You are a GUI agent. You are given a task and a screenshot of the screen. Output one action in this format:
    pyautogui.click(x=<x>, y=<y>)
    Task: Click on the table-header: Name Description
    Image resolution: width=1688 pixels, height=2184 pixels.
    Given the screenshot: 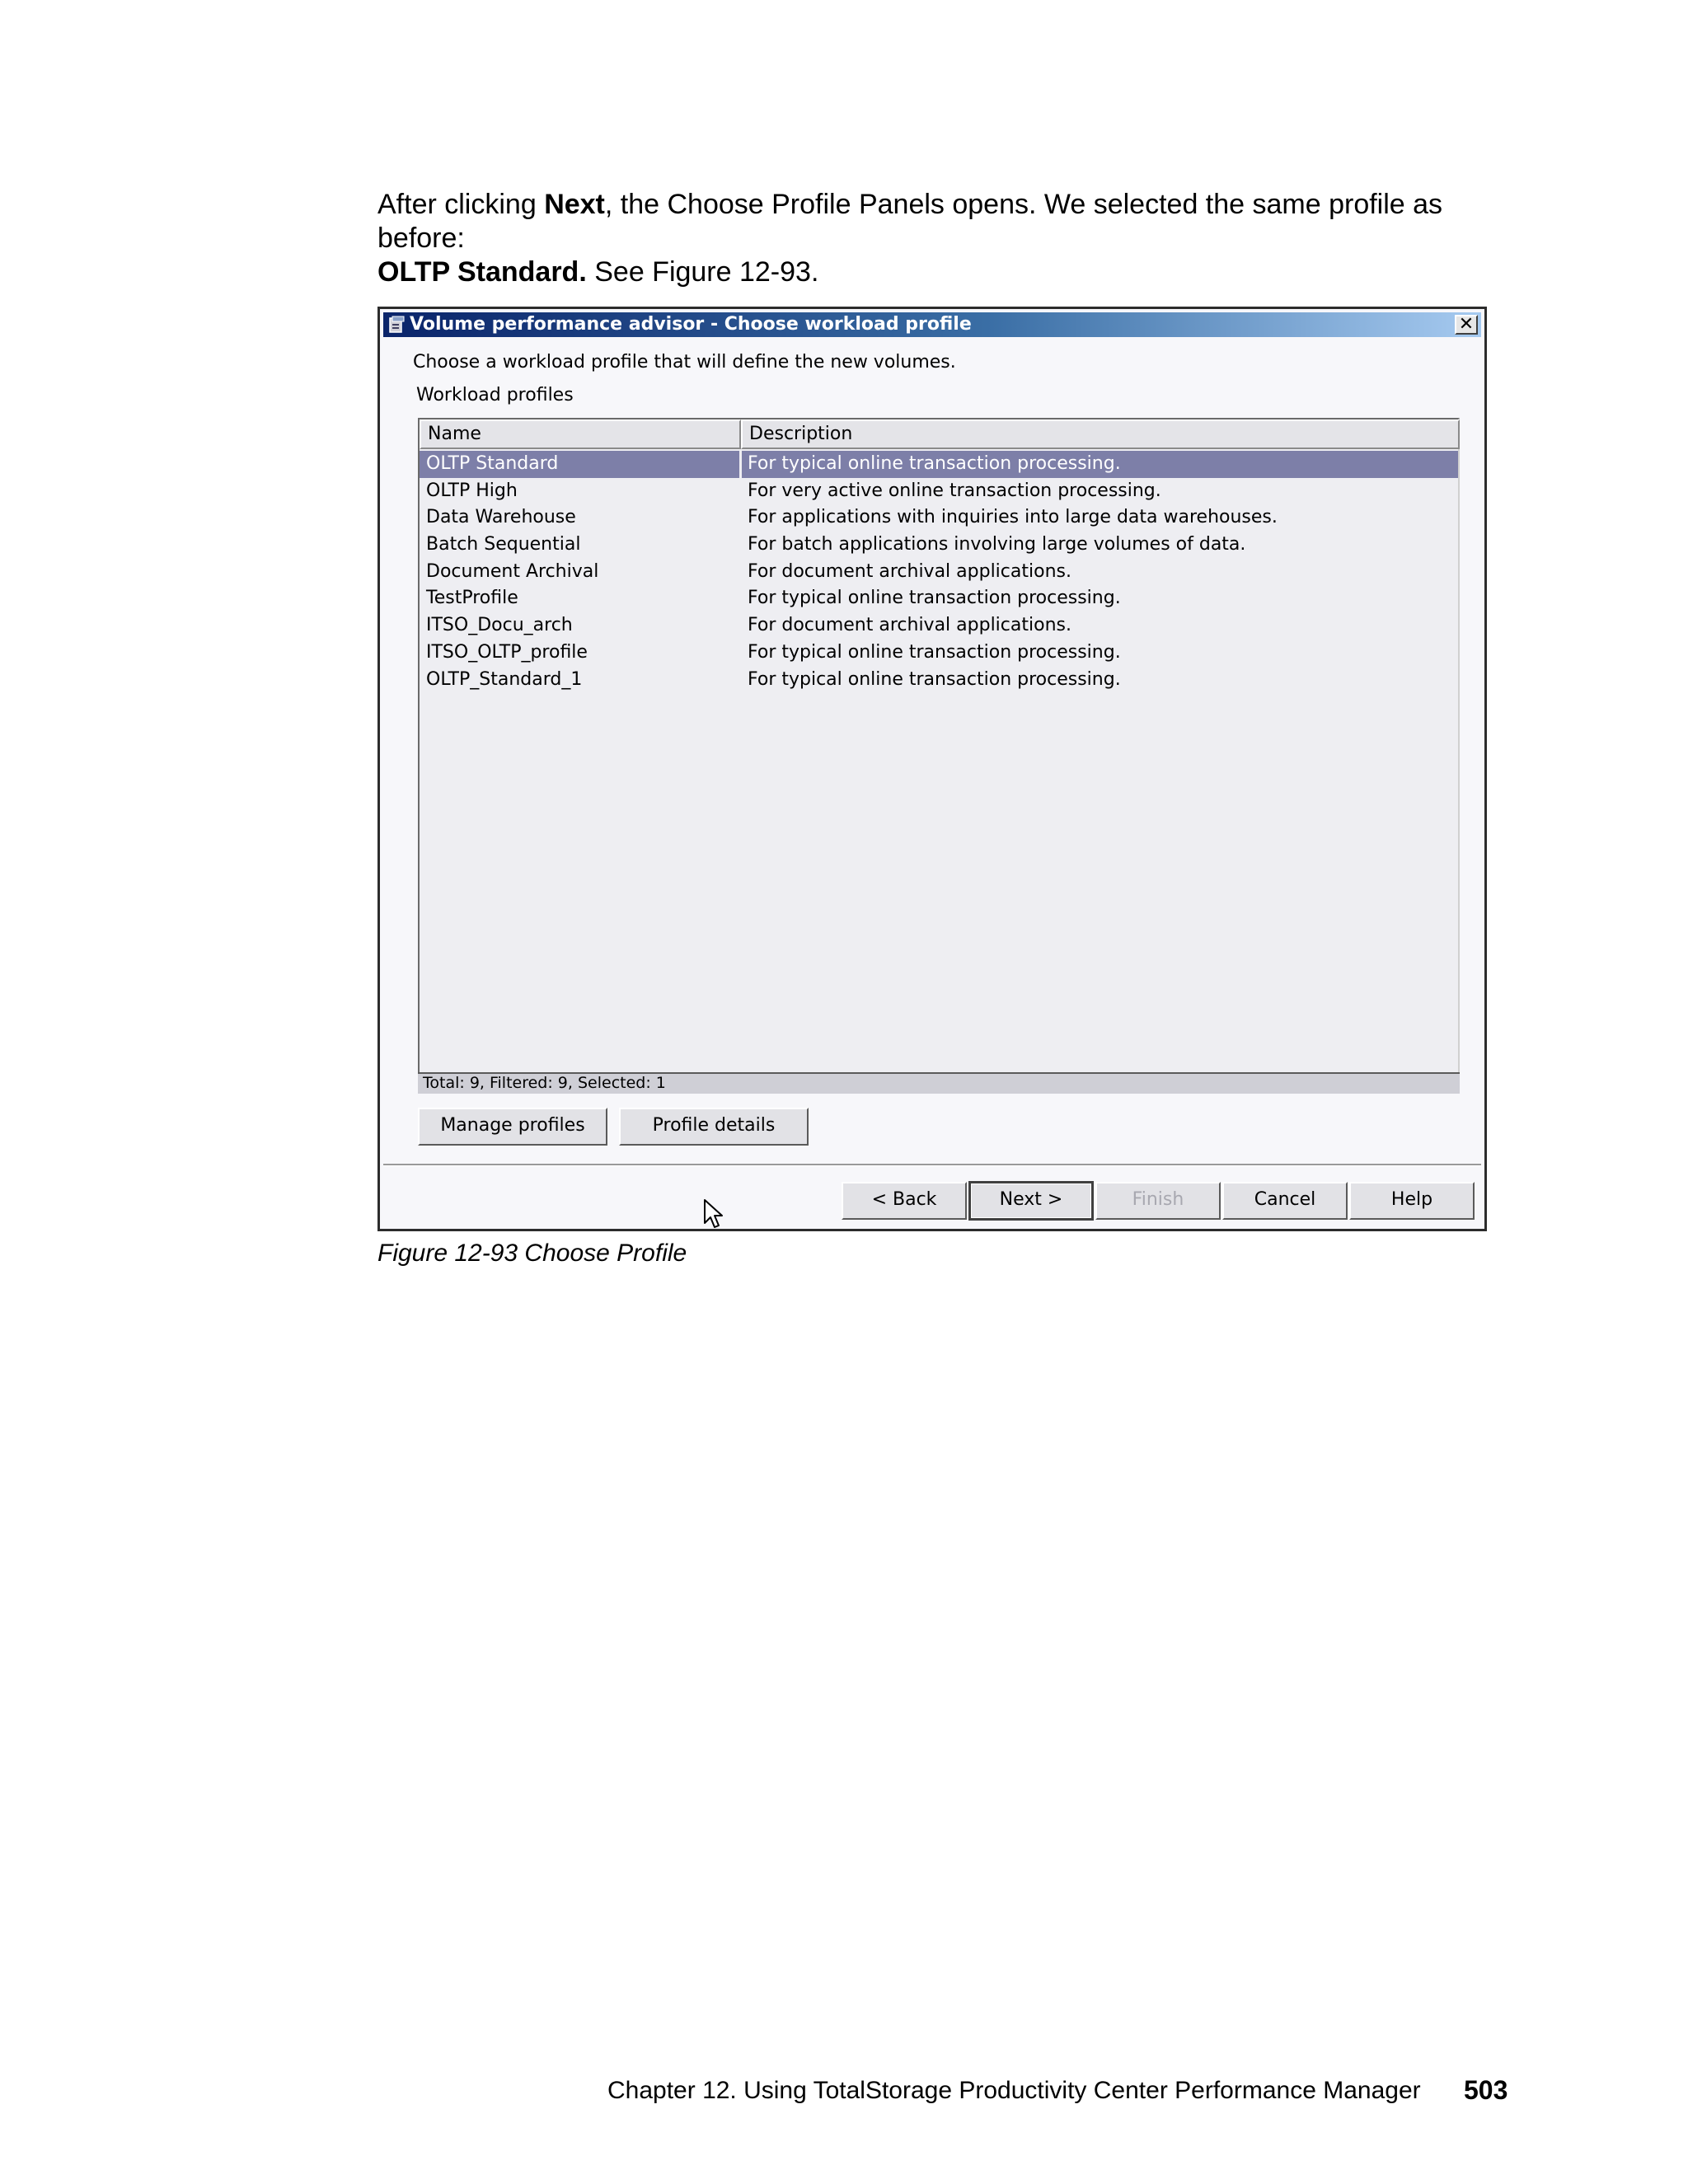 What is the action you would take?
    pyautogui.click(x=940, y=434)
    